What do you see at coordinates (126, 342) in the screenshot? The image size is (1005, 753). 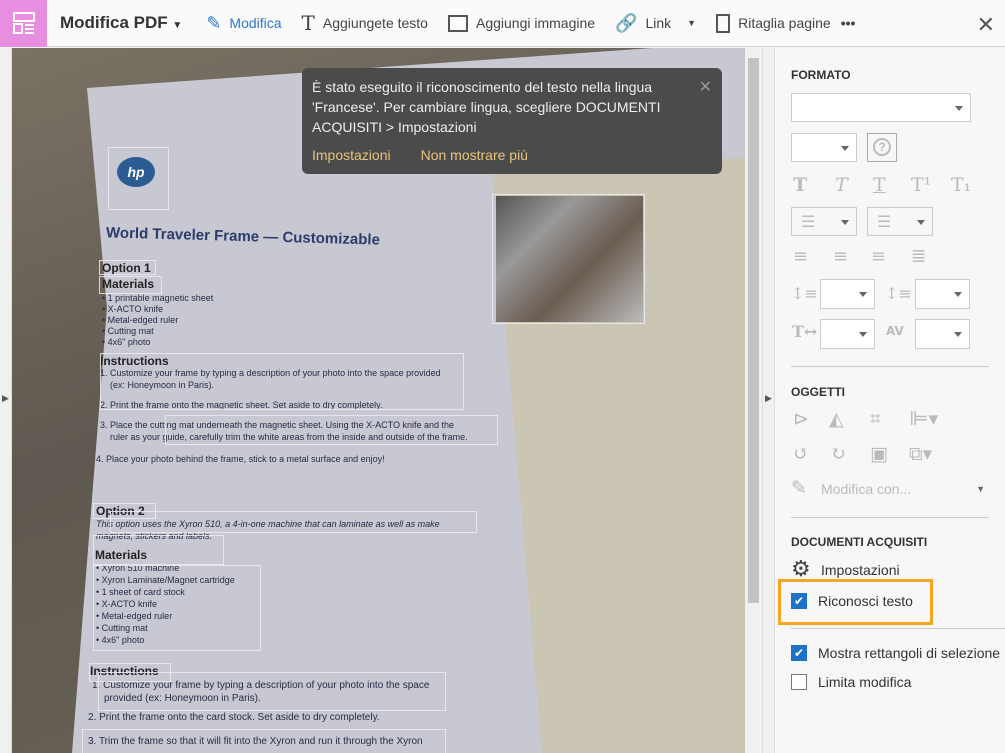 I see `doc-line: • 4x6" photo` at bounding box center [126, 342].